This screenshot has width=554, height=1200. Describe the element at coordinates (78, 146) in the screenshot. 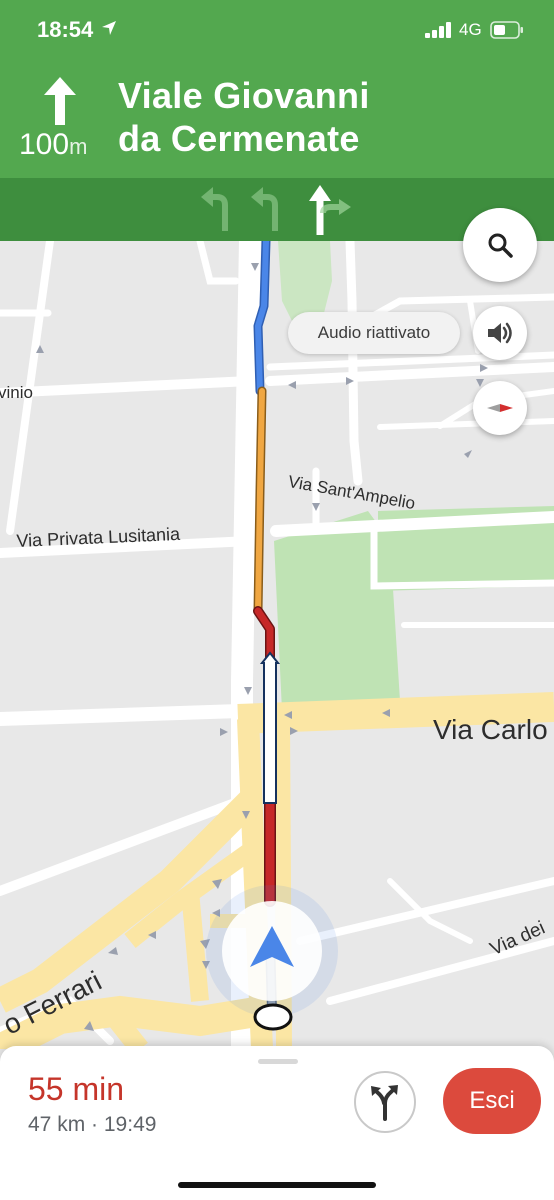

I see `distance-unit: m` at that location.